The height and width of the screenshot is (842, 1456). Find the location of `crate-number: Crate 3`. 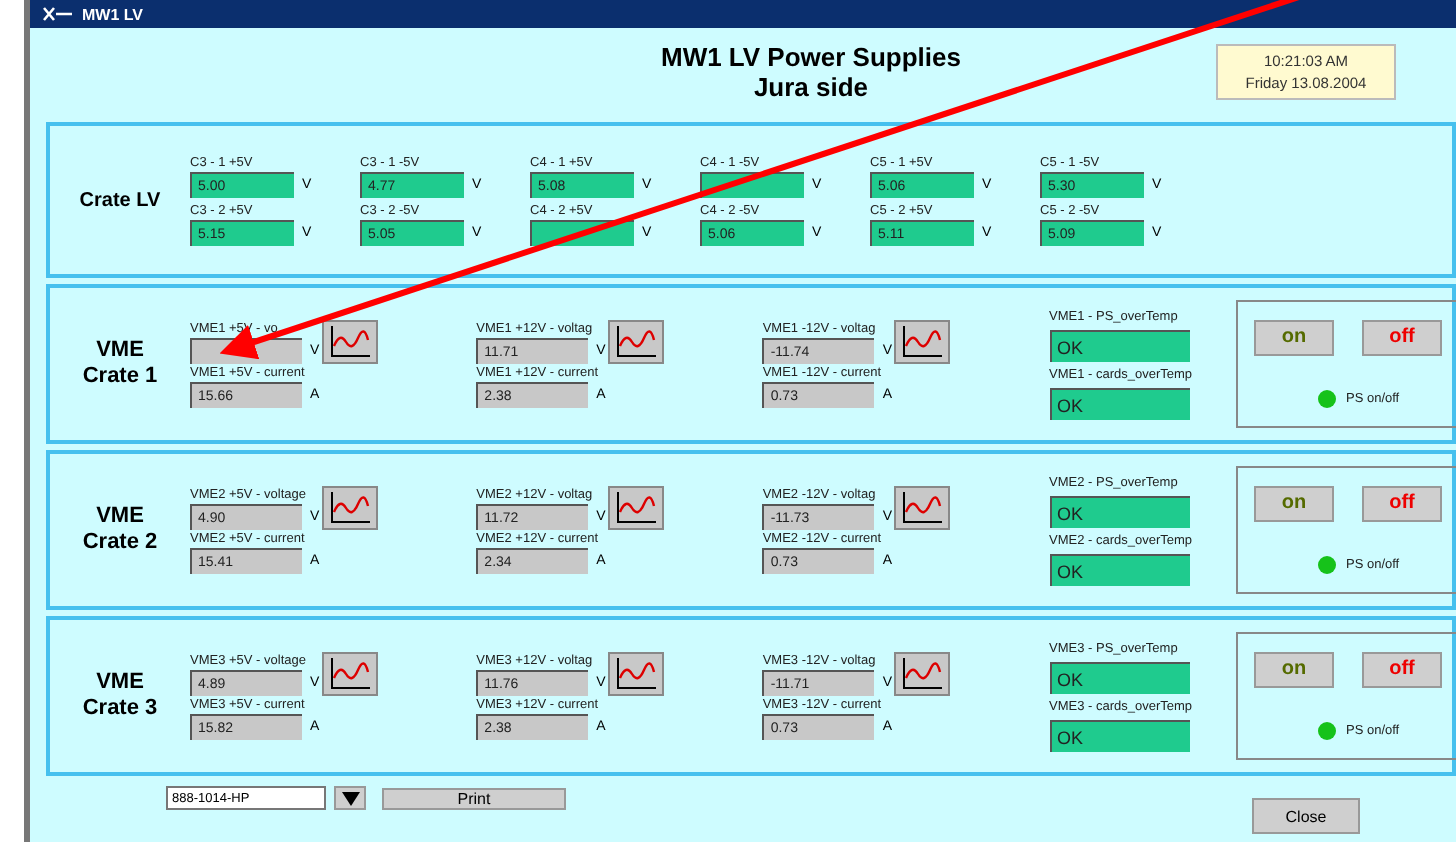

crate-number: Crate 3 is located at coordinates (120, 709).